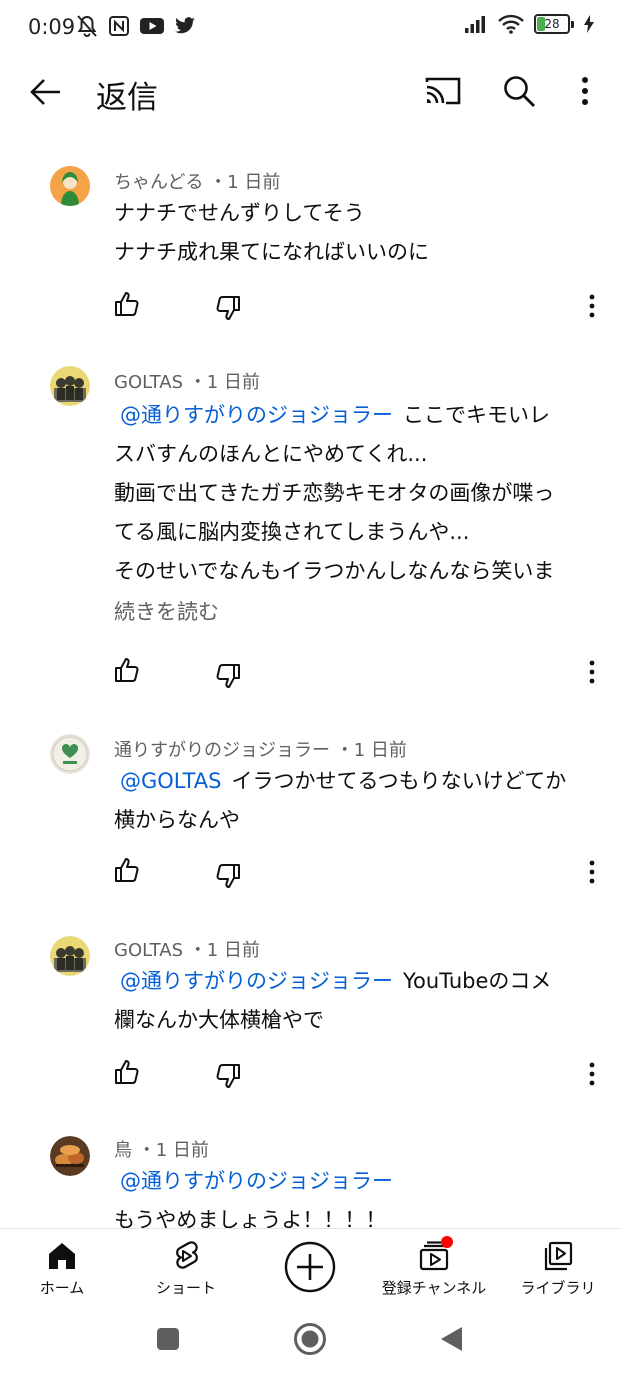  Describe the element at coordinates (558, 1256) in the screenshot. I see `library-icon` at that location.